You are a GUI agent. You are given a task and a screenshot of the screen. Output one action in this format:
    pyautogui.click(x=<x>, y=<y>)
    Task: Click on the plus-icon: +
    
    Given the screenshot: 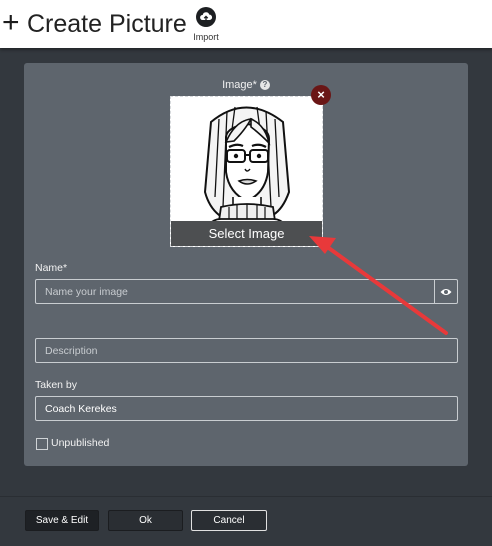 What is the action you would take?
    pyautogui.click(x=11, y=22)
    